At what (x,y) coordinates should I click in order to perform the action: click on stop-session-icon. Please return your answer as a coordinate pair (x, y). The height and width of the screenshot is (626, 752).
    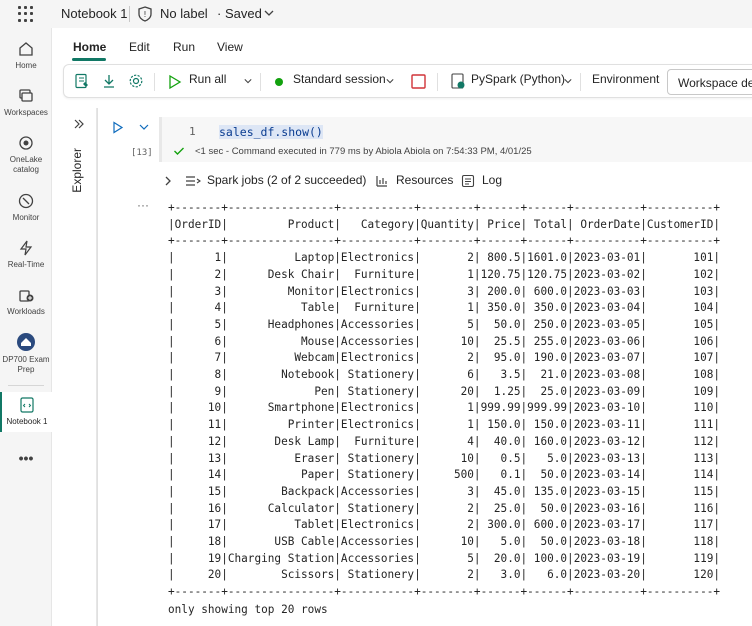
    Looking at the image, I should click on (418, 81).